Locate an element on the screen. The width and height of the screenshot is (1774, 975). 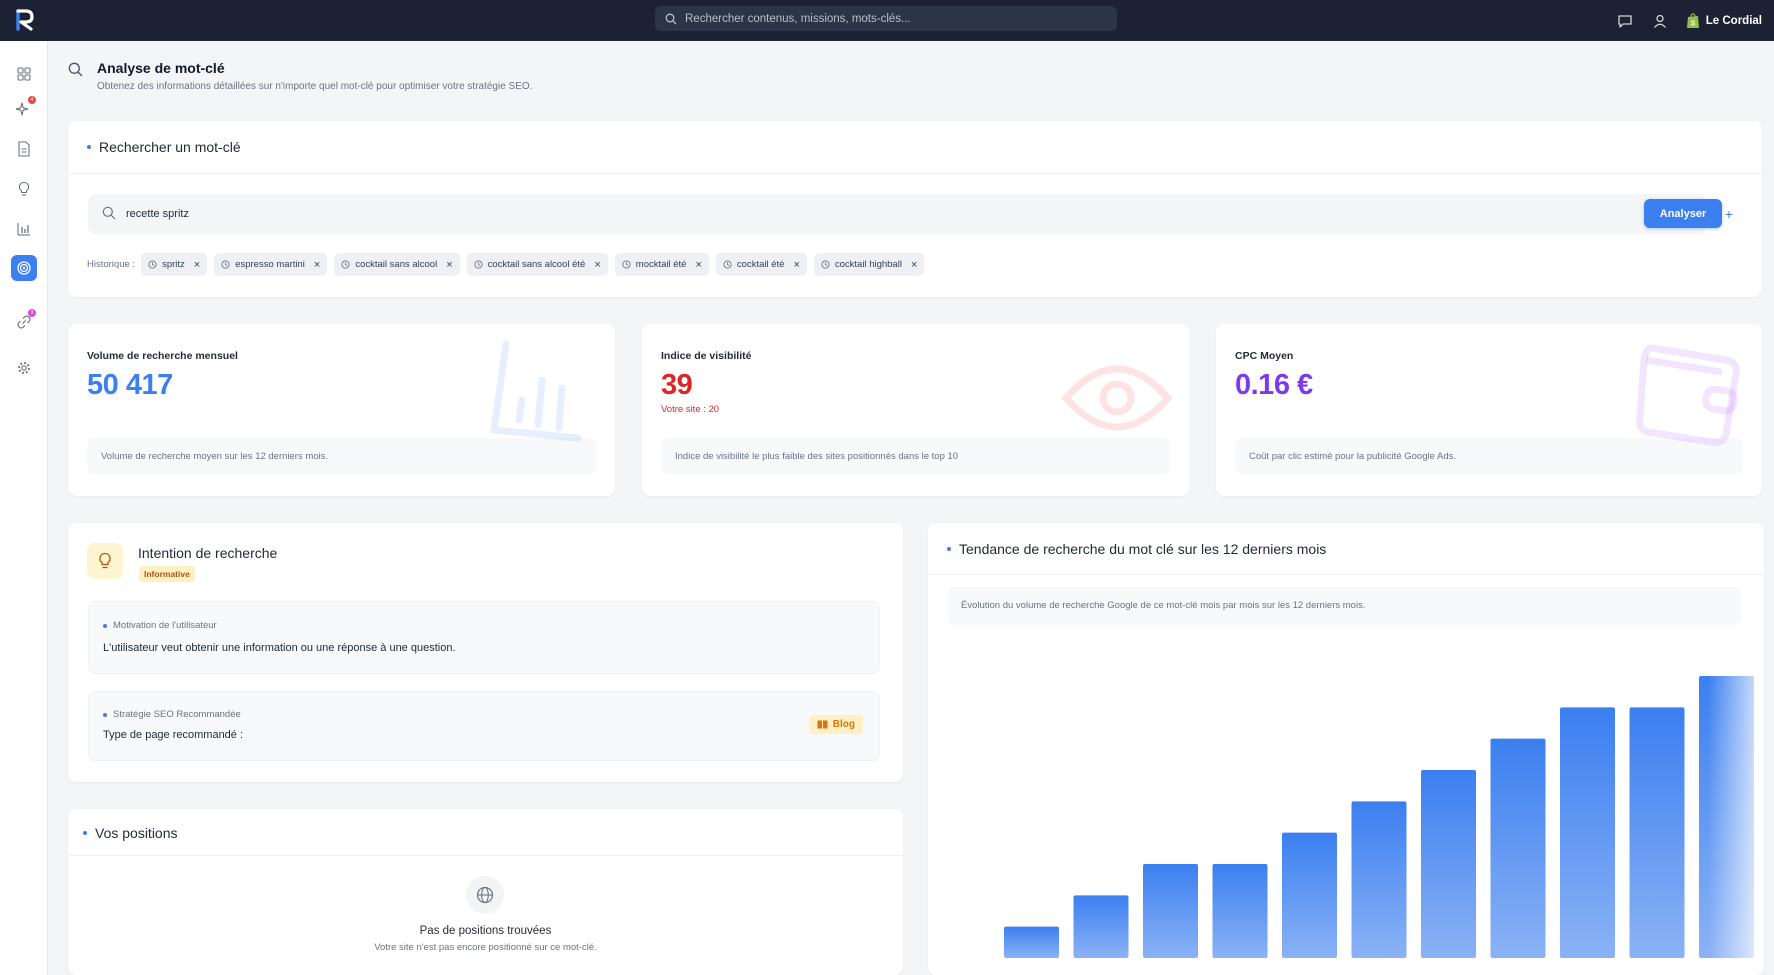
shopify-icon: S is located at coordinates (1692, 20).